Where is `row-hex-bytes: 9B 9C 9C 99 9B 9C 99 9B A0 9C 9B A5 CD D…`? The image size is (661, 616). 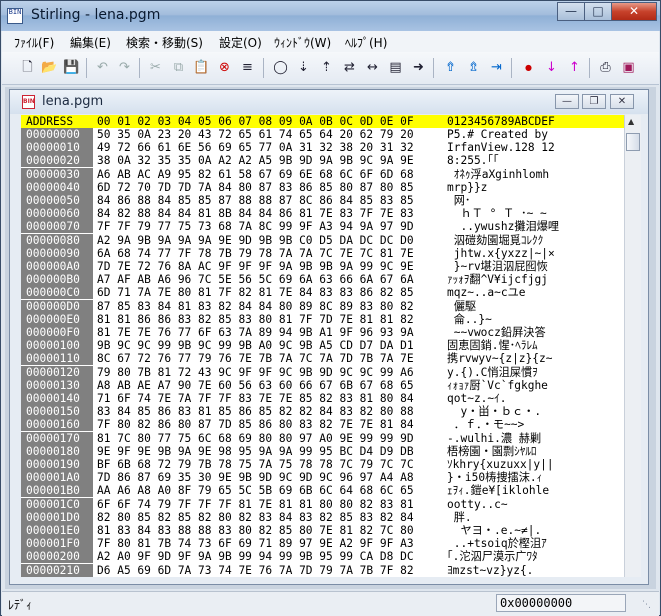 row-hex-bytes: 9B 9C 9C 99 9B 9C 99 9B A0 9C 9B A5 CD D… is located at coordinates (267, 345).